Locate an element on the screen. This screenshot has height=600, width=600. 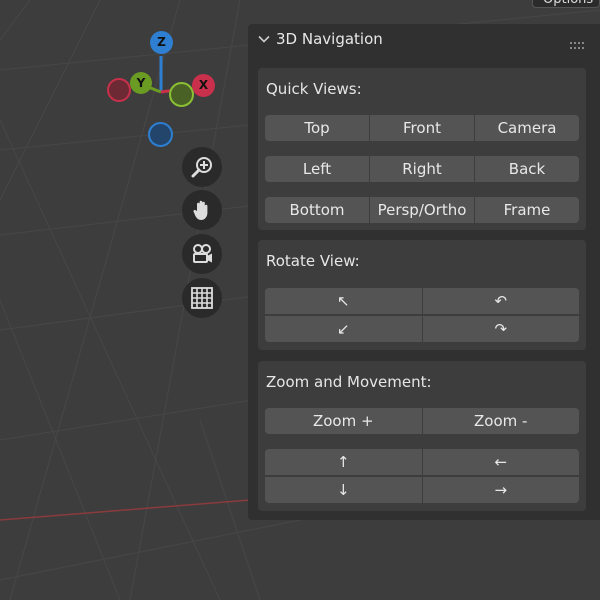
roll-right-button: ↷ is located at coordinates (500, 329).